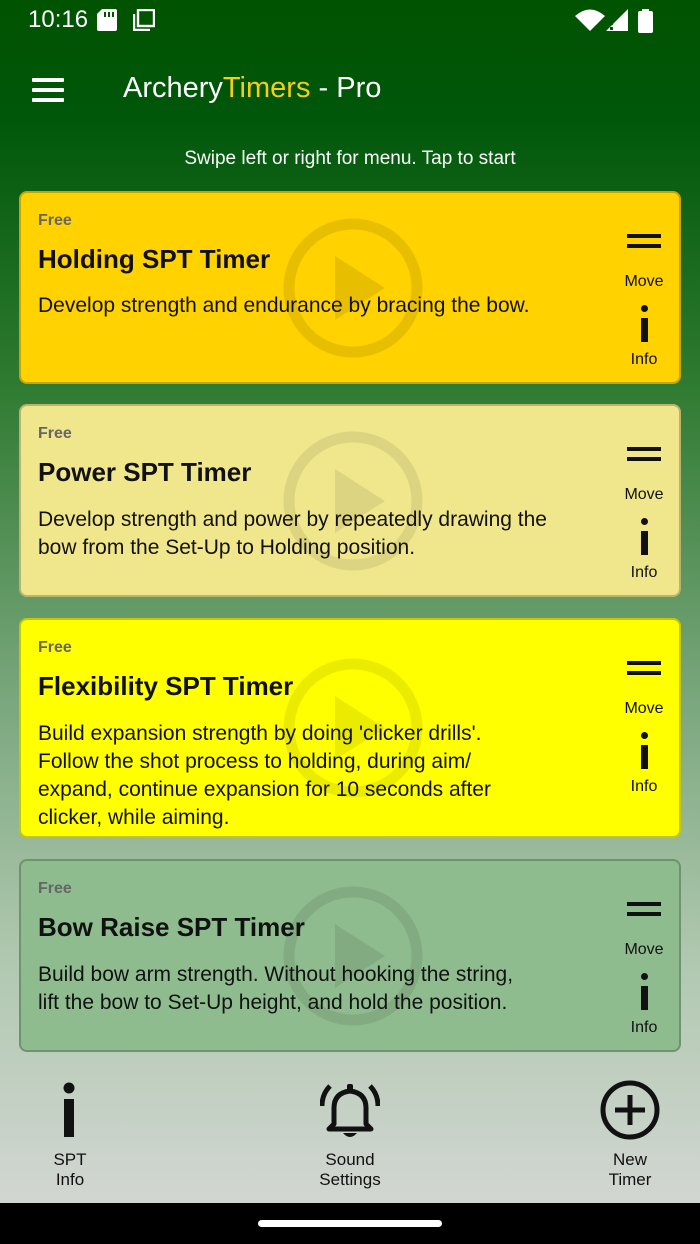 This screenshot has height=1244, width=700. I want to click on app-bar: ArcheryTimers - Pro, so click(350, 90).